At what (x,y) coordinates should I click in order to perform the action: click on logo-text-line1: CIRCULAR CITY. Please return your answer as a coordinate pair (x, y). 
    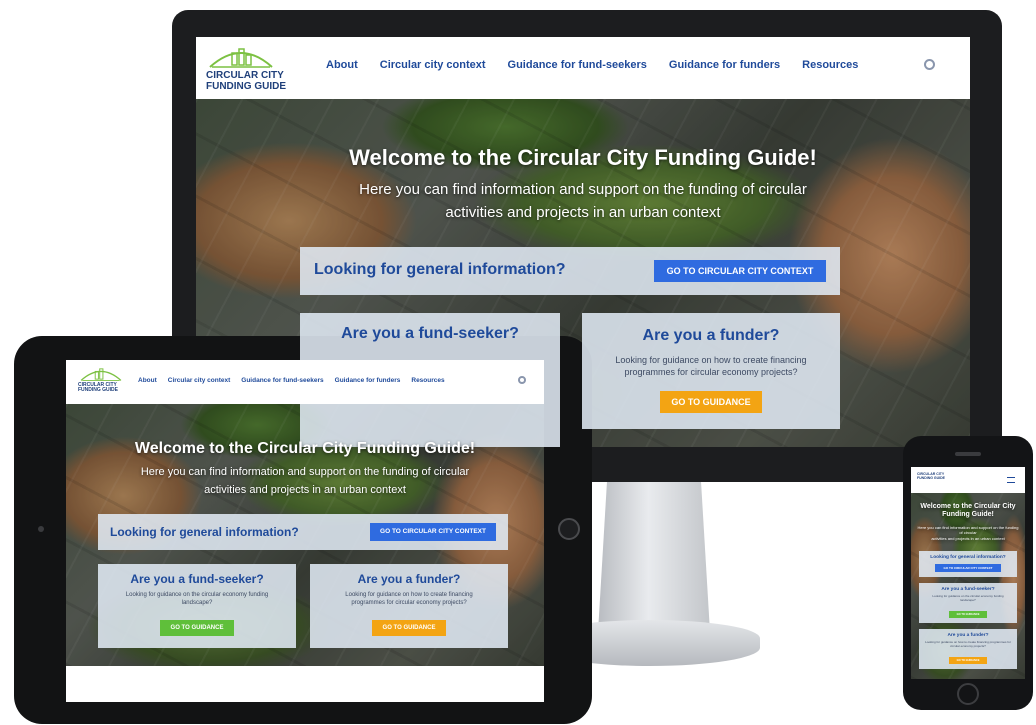
    Looking at the image, I should click on (245, 75).